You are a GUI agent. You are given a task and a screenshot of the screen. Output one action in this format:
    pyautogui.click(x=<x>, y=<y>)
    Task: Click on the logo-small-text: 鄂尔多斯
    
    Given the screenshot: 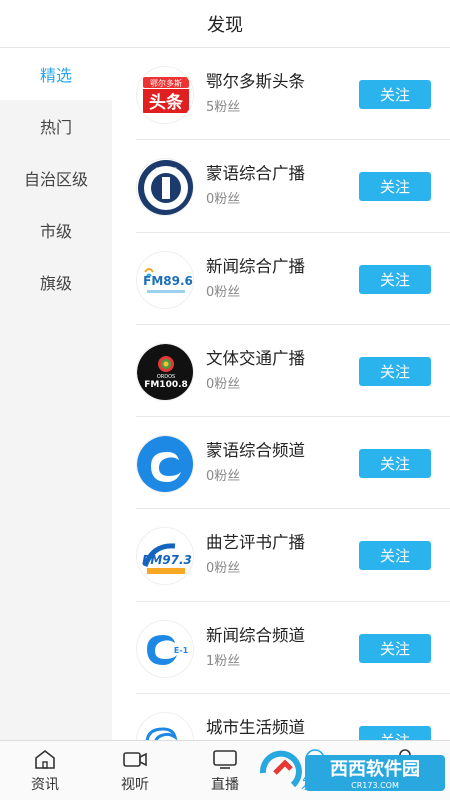 What is the action you would take?
    pyautogui.click(x=166, y=83)
    